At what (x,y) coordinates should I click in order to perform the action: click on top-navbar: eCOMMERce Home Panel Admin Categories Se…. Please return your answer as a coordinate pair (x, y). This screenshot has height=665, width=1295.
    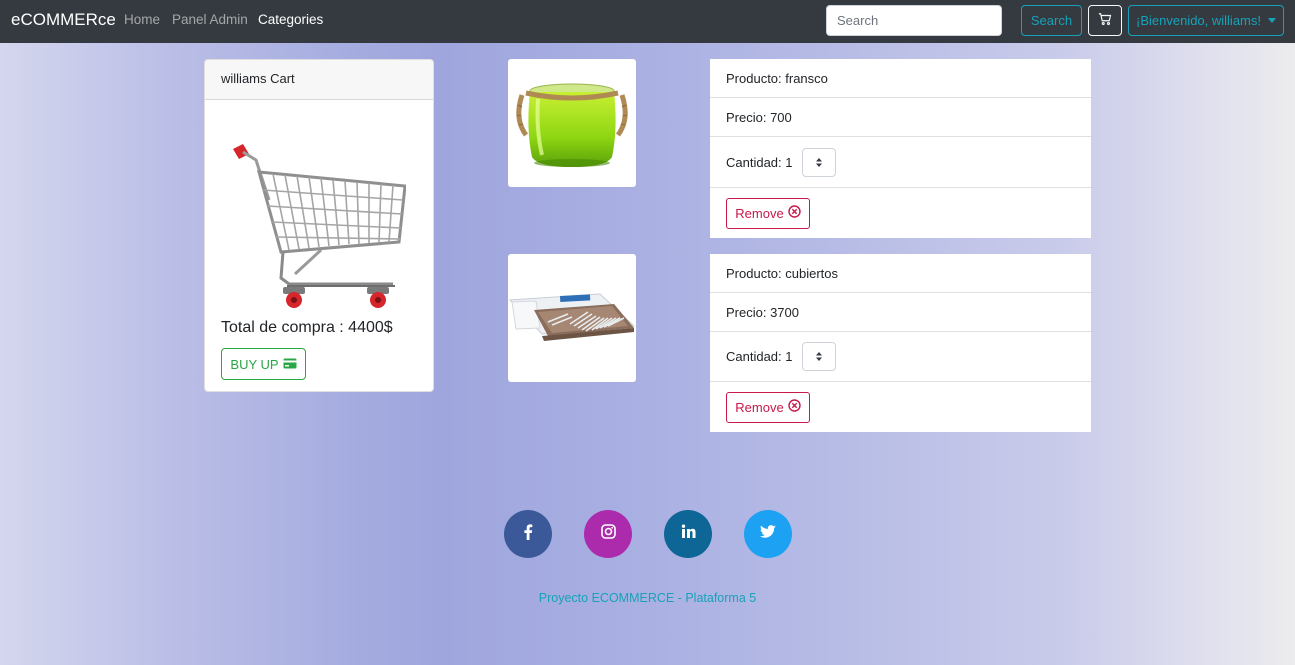
    Looking at the image, I should click on (647, 21).